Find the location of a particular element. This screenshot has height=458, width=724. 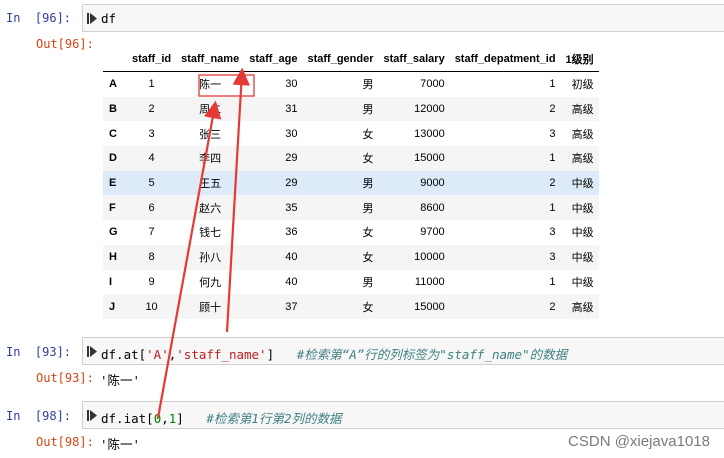

table-cell: 9 is located at coordinates (151, 281).